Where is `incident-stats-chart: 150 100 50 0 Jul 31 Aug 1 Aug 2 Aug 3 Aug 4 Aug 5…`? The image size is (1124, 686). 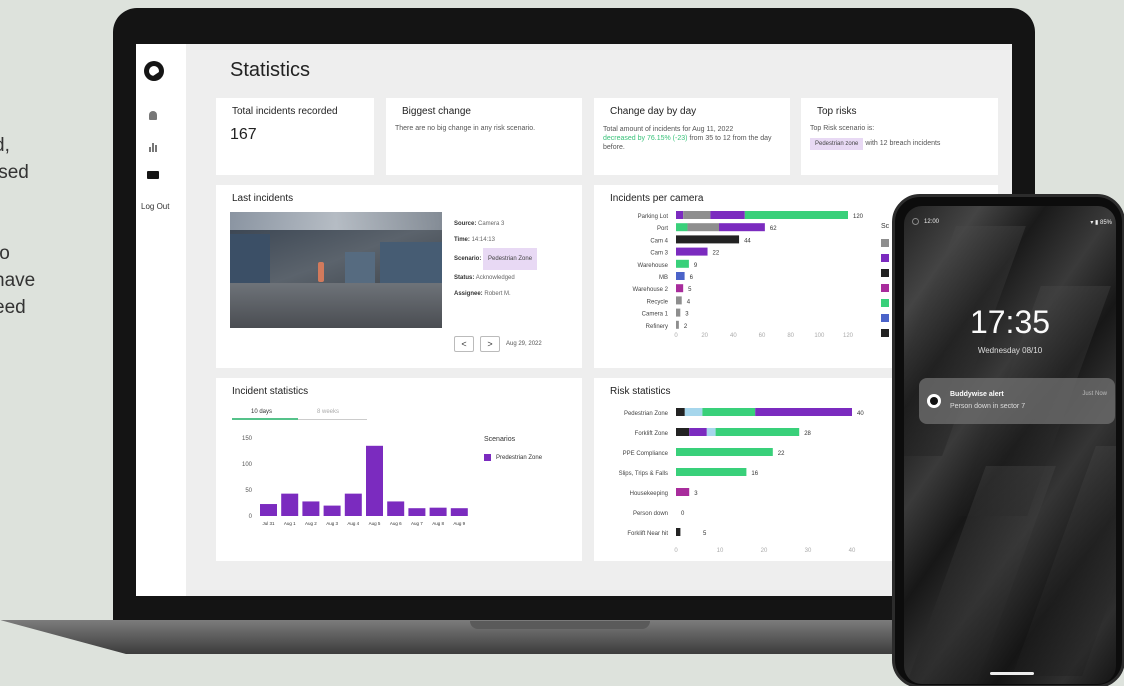
incident-stats-chart: 150 100 50 0 Jul 31 Aug 1 Aug 2 Aug 3 Aug 4 Aug 5… is located at coordinates (355, 481).